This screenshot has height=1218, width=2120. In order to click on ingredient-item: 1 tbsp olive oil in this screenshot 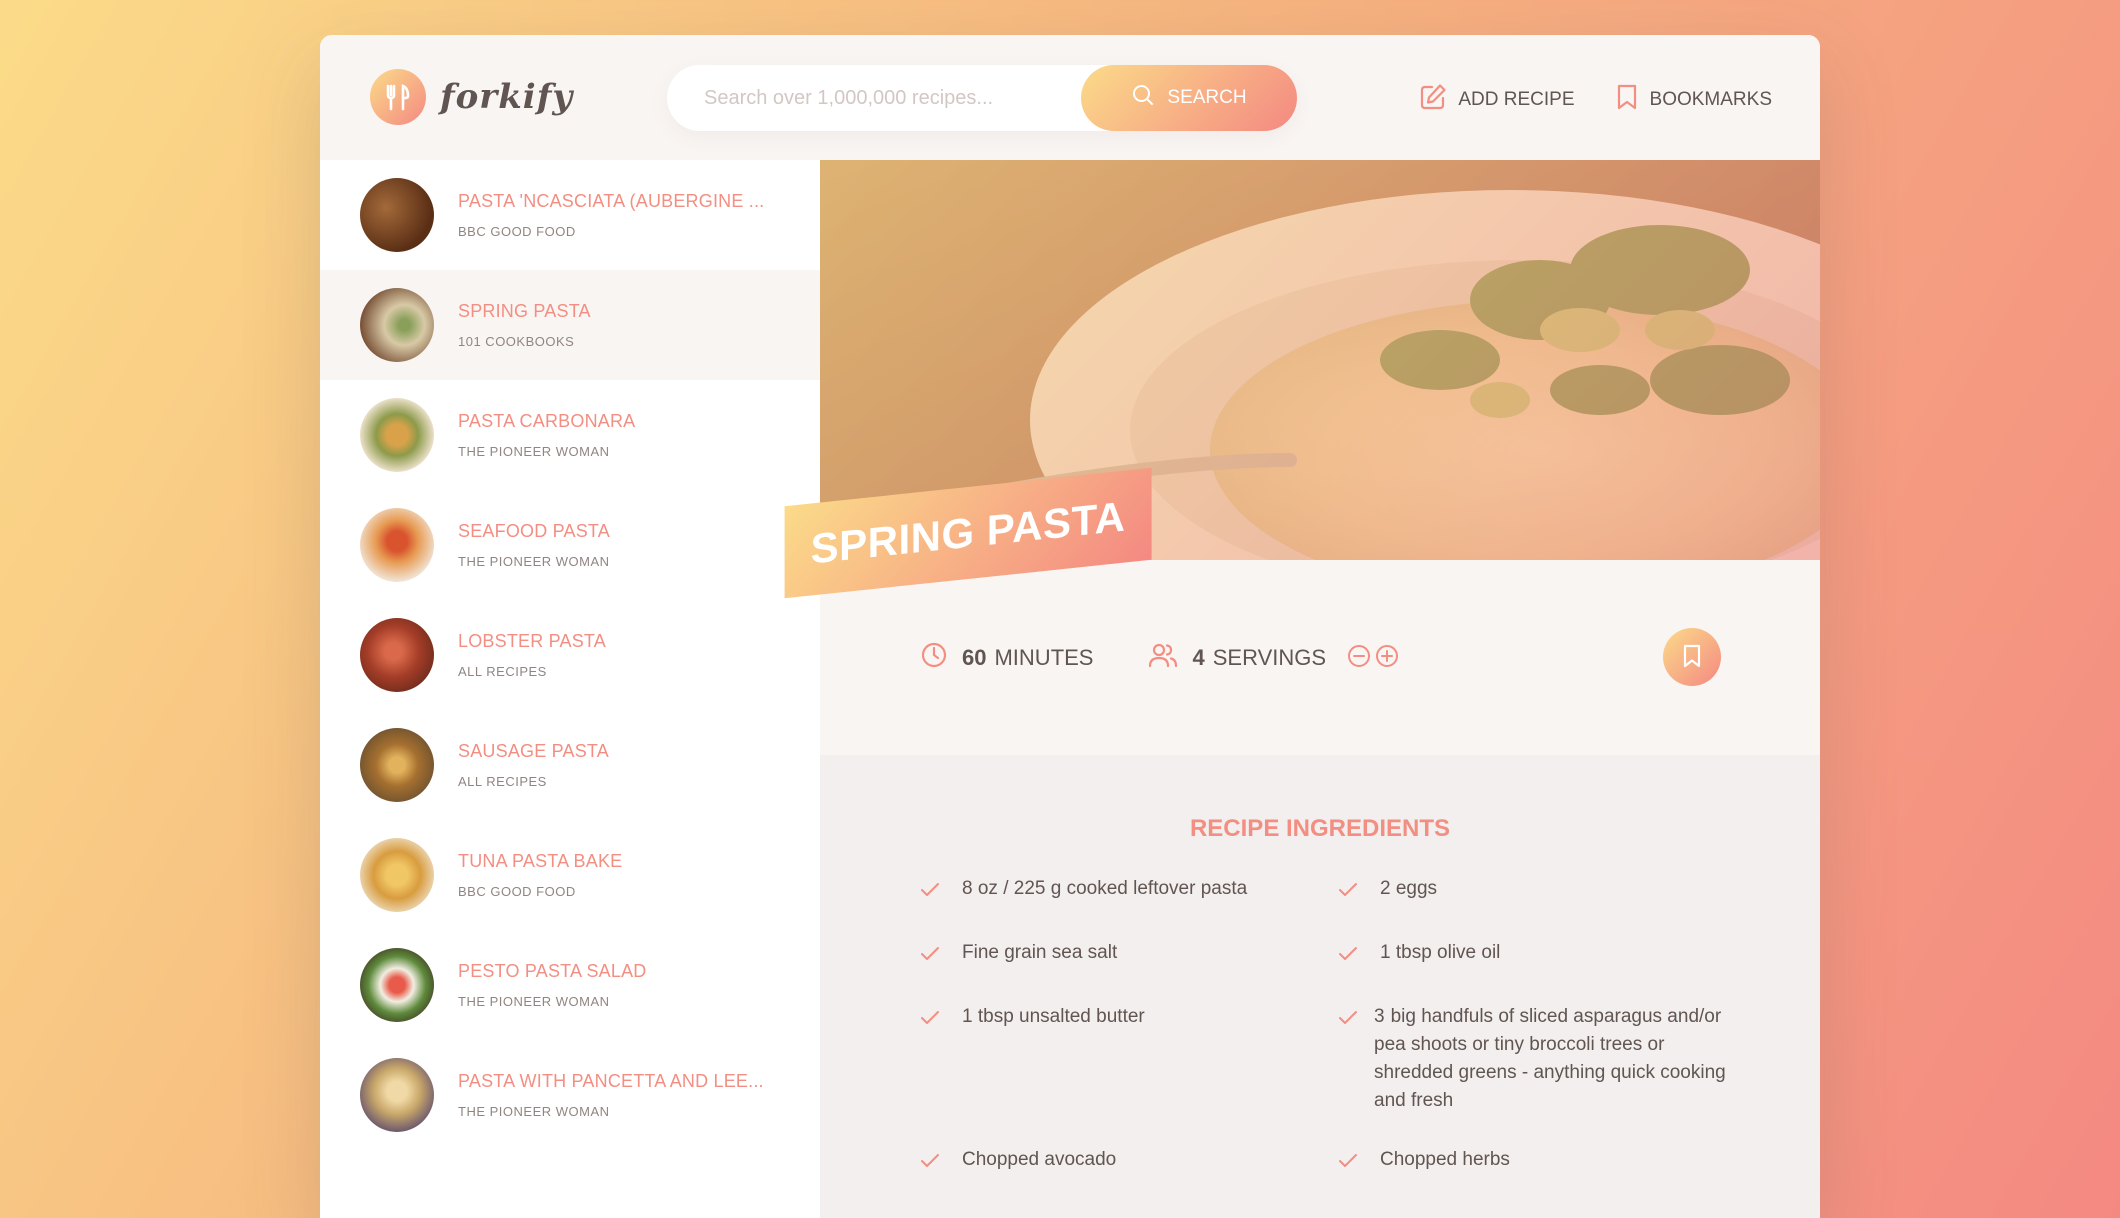, I will do `click(1539, 955)`.